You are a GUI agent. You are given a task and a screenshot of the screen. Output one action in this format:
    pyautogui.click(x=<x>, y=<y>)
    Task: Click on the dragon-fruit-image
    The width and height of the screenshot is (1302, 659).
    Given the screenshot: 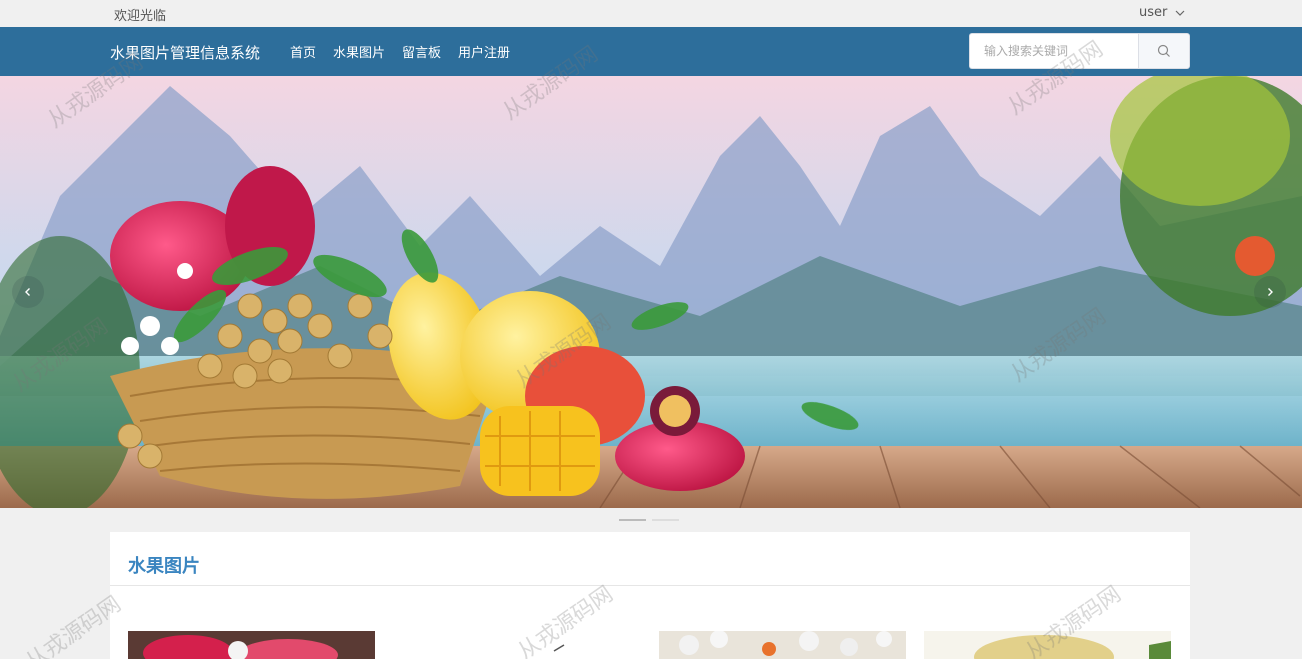 What is the action you would take?
    pyautogui.click(x=251, y=645)
    